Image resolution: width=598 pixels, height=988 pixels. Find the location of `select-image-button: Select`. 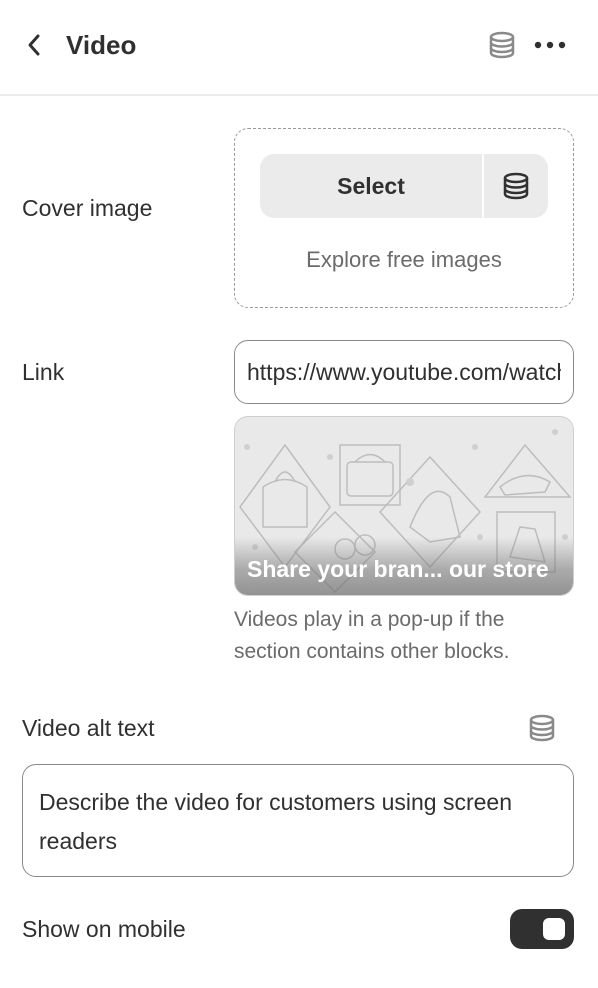

select-image-button: Select is located at coordinates (371, 186).